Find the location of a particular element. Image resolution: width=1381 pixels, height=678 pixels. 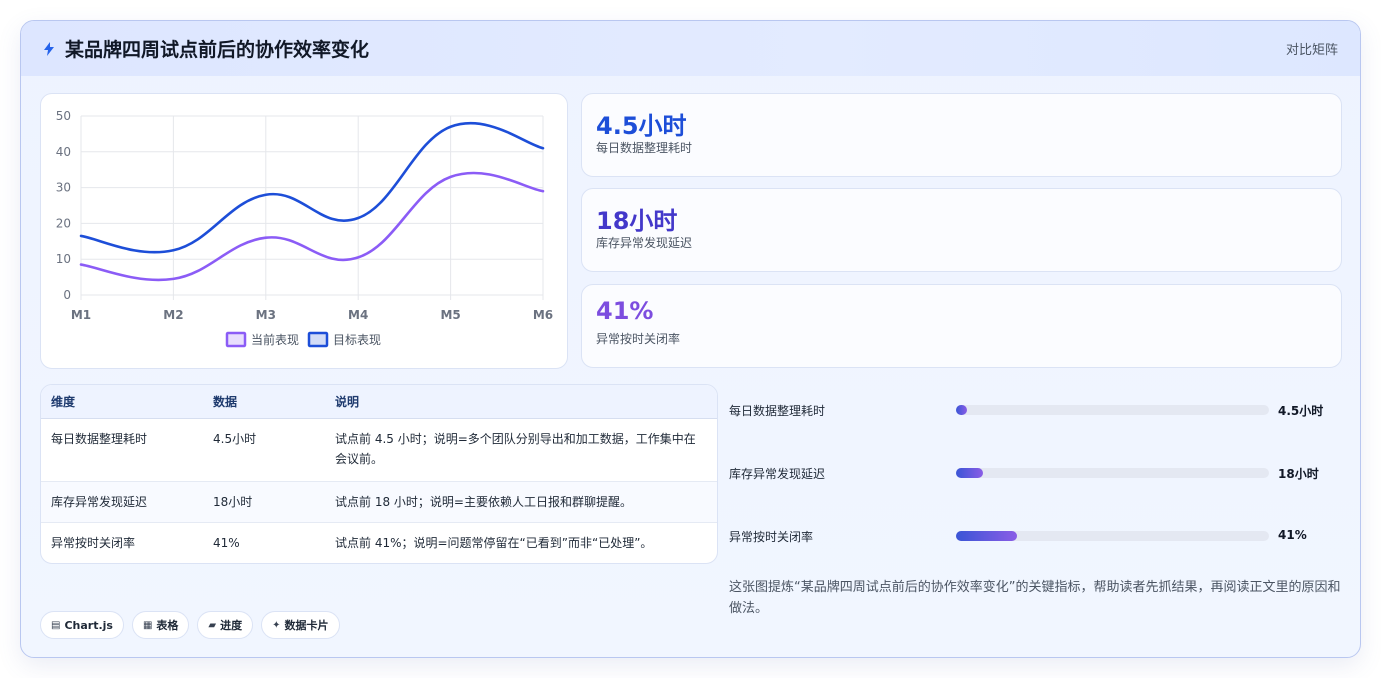

y-tick-label: 30 is located at coordinates (63, 188).